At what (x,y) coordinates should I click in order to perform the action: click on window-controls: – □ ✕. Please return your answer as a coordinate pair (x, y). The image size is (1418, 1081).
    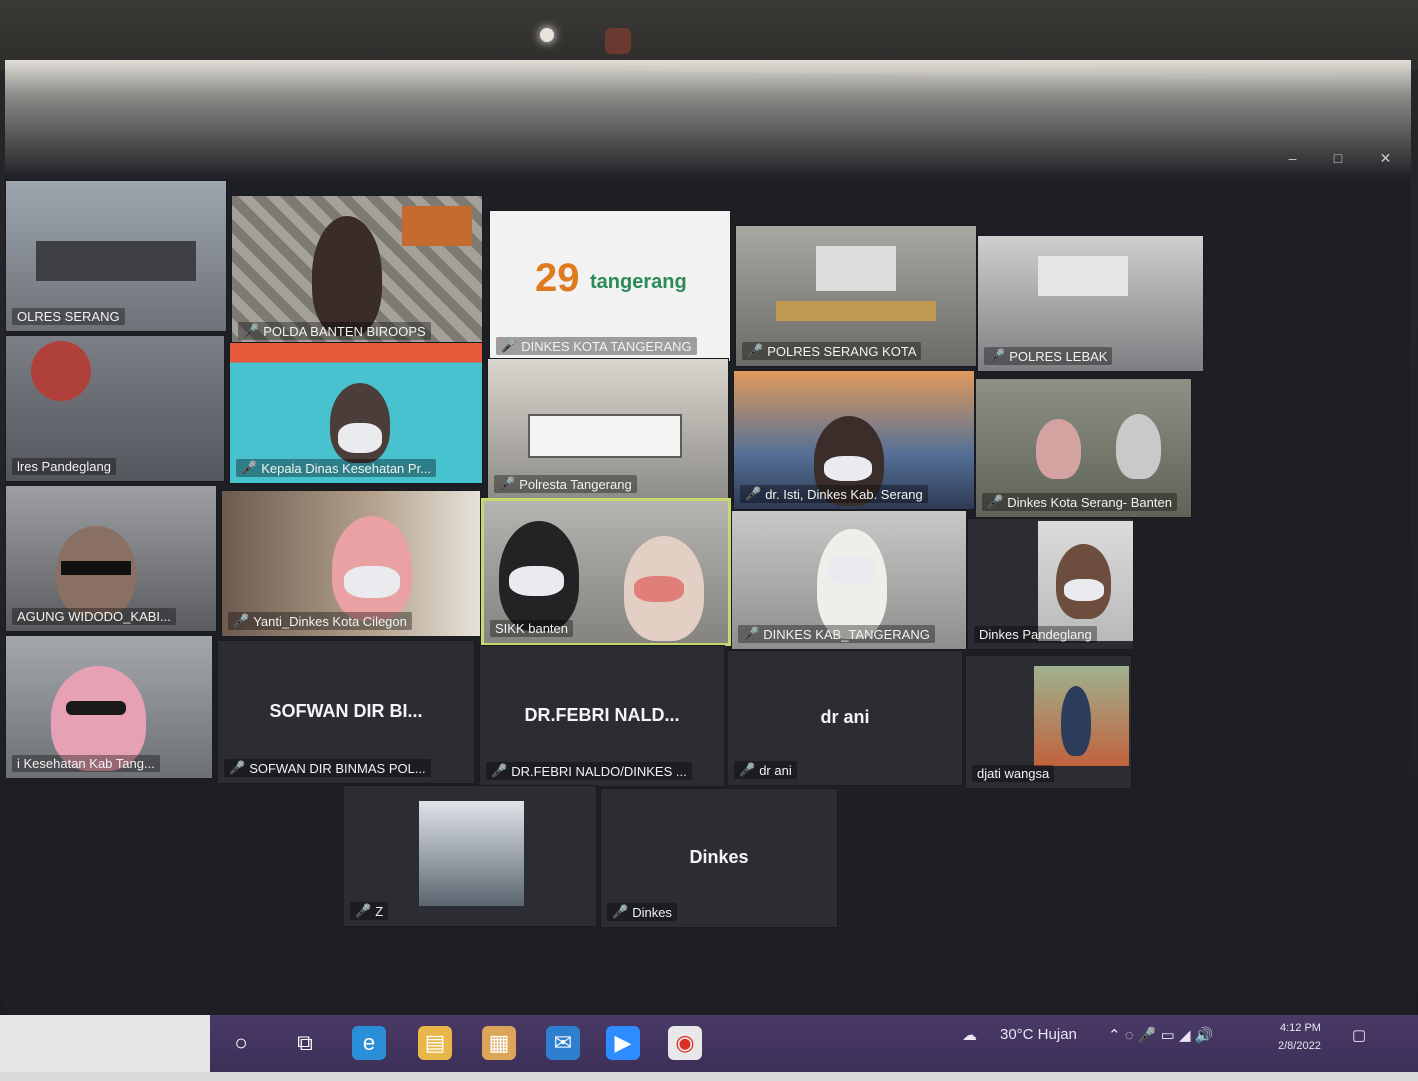
    Looking at the image, I should click on (1340, 161).